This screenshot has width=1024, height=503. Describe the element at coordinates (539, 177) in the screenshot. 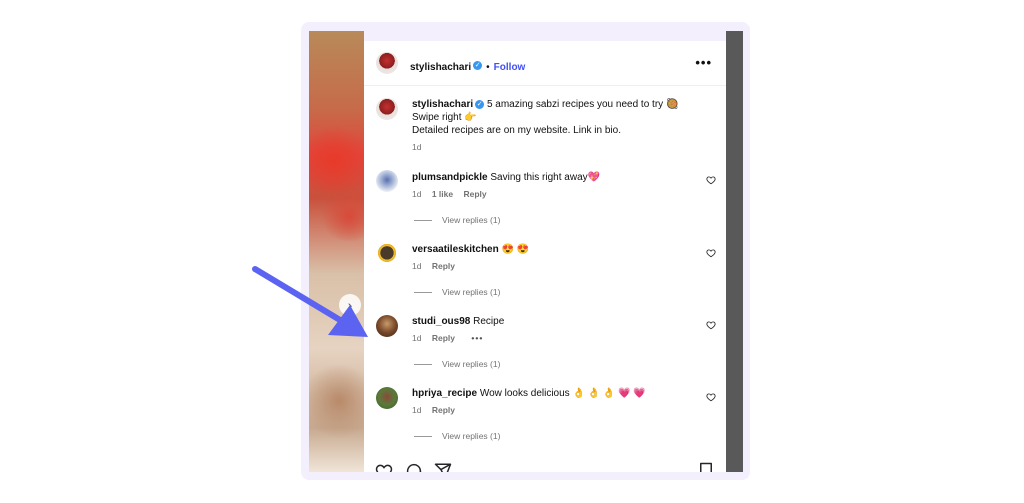

I see `comment-text: Saving this right away` at that location.